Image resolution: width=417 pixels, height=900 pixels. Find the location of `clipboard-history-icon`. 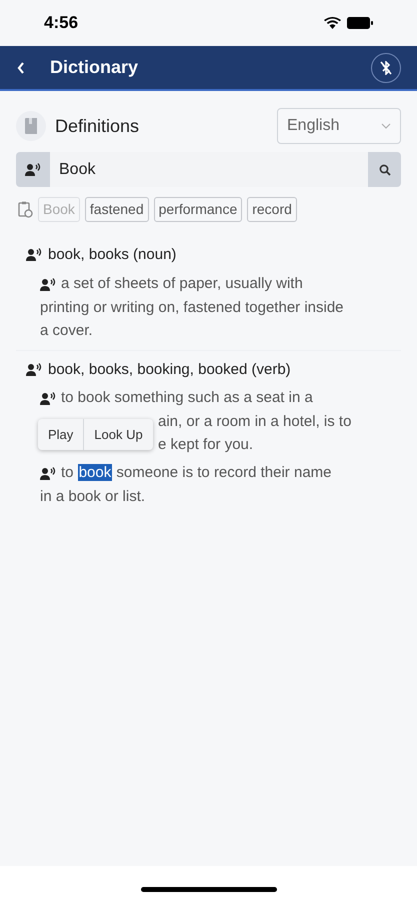

clipboard-history-icon is located at coordinates (25, 209).